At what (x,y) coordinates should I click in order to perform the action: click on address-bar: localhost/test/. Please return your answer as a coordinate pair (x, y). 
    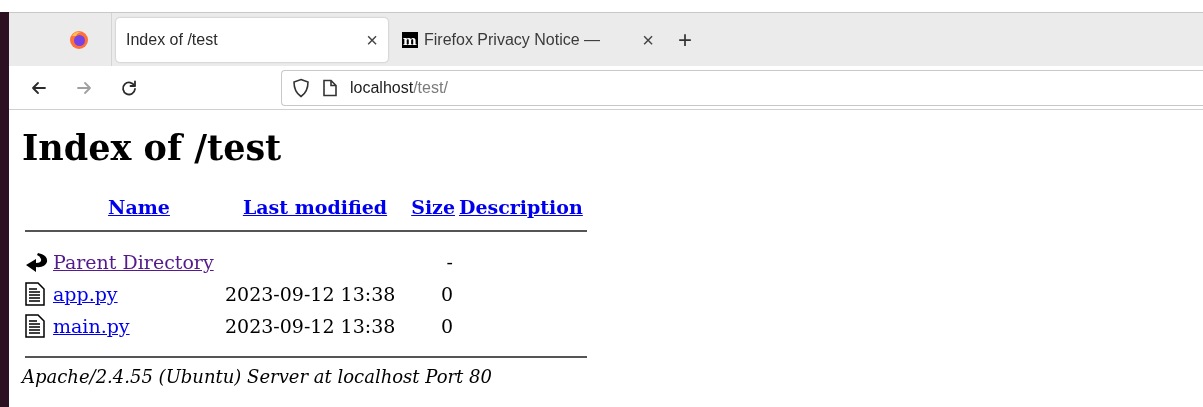
    Looking at the image, I should click on (742, 87).